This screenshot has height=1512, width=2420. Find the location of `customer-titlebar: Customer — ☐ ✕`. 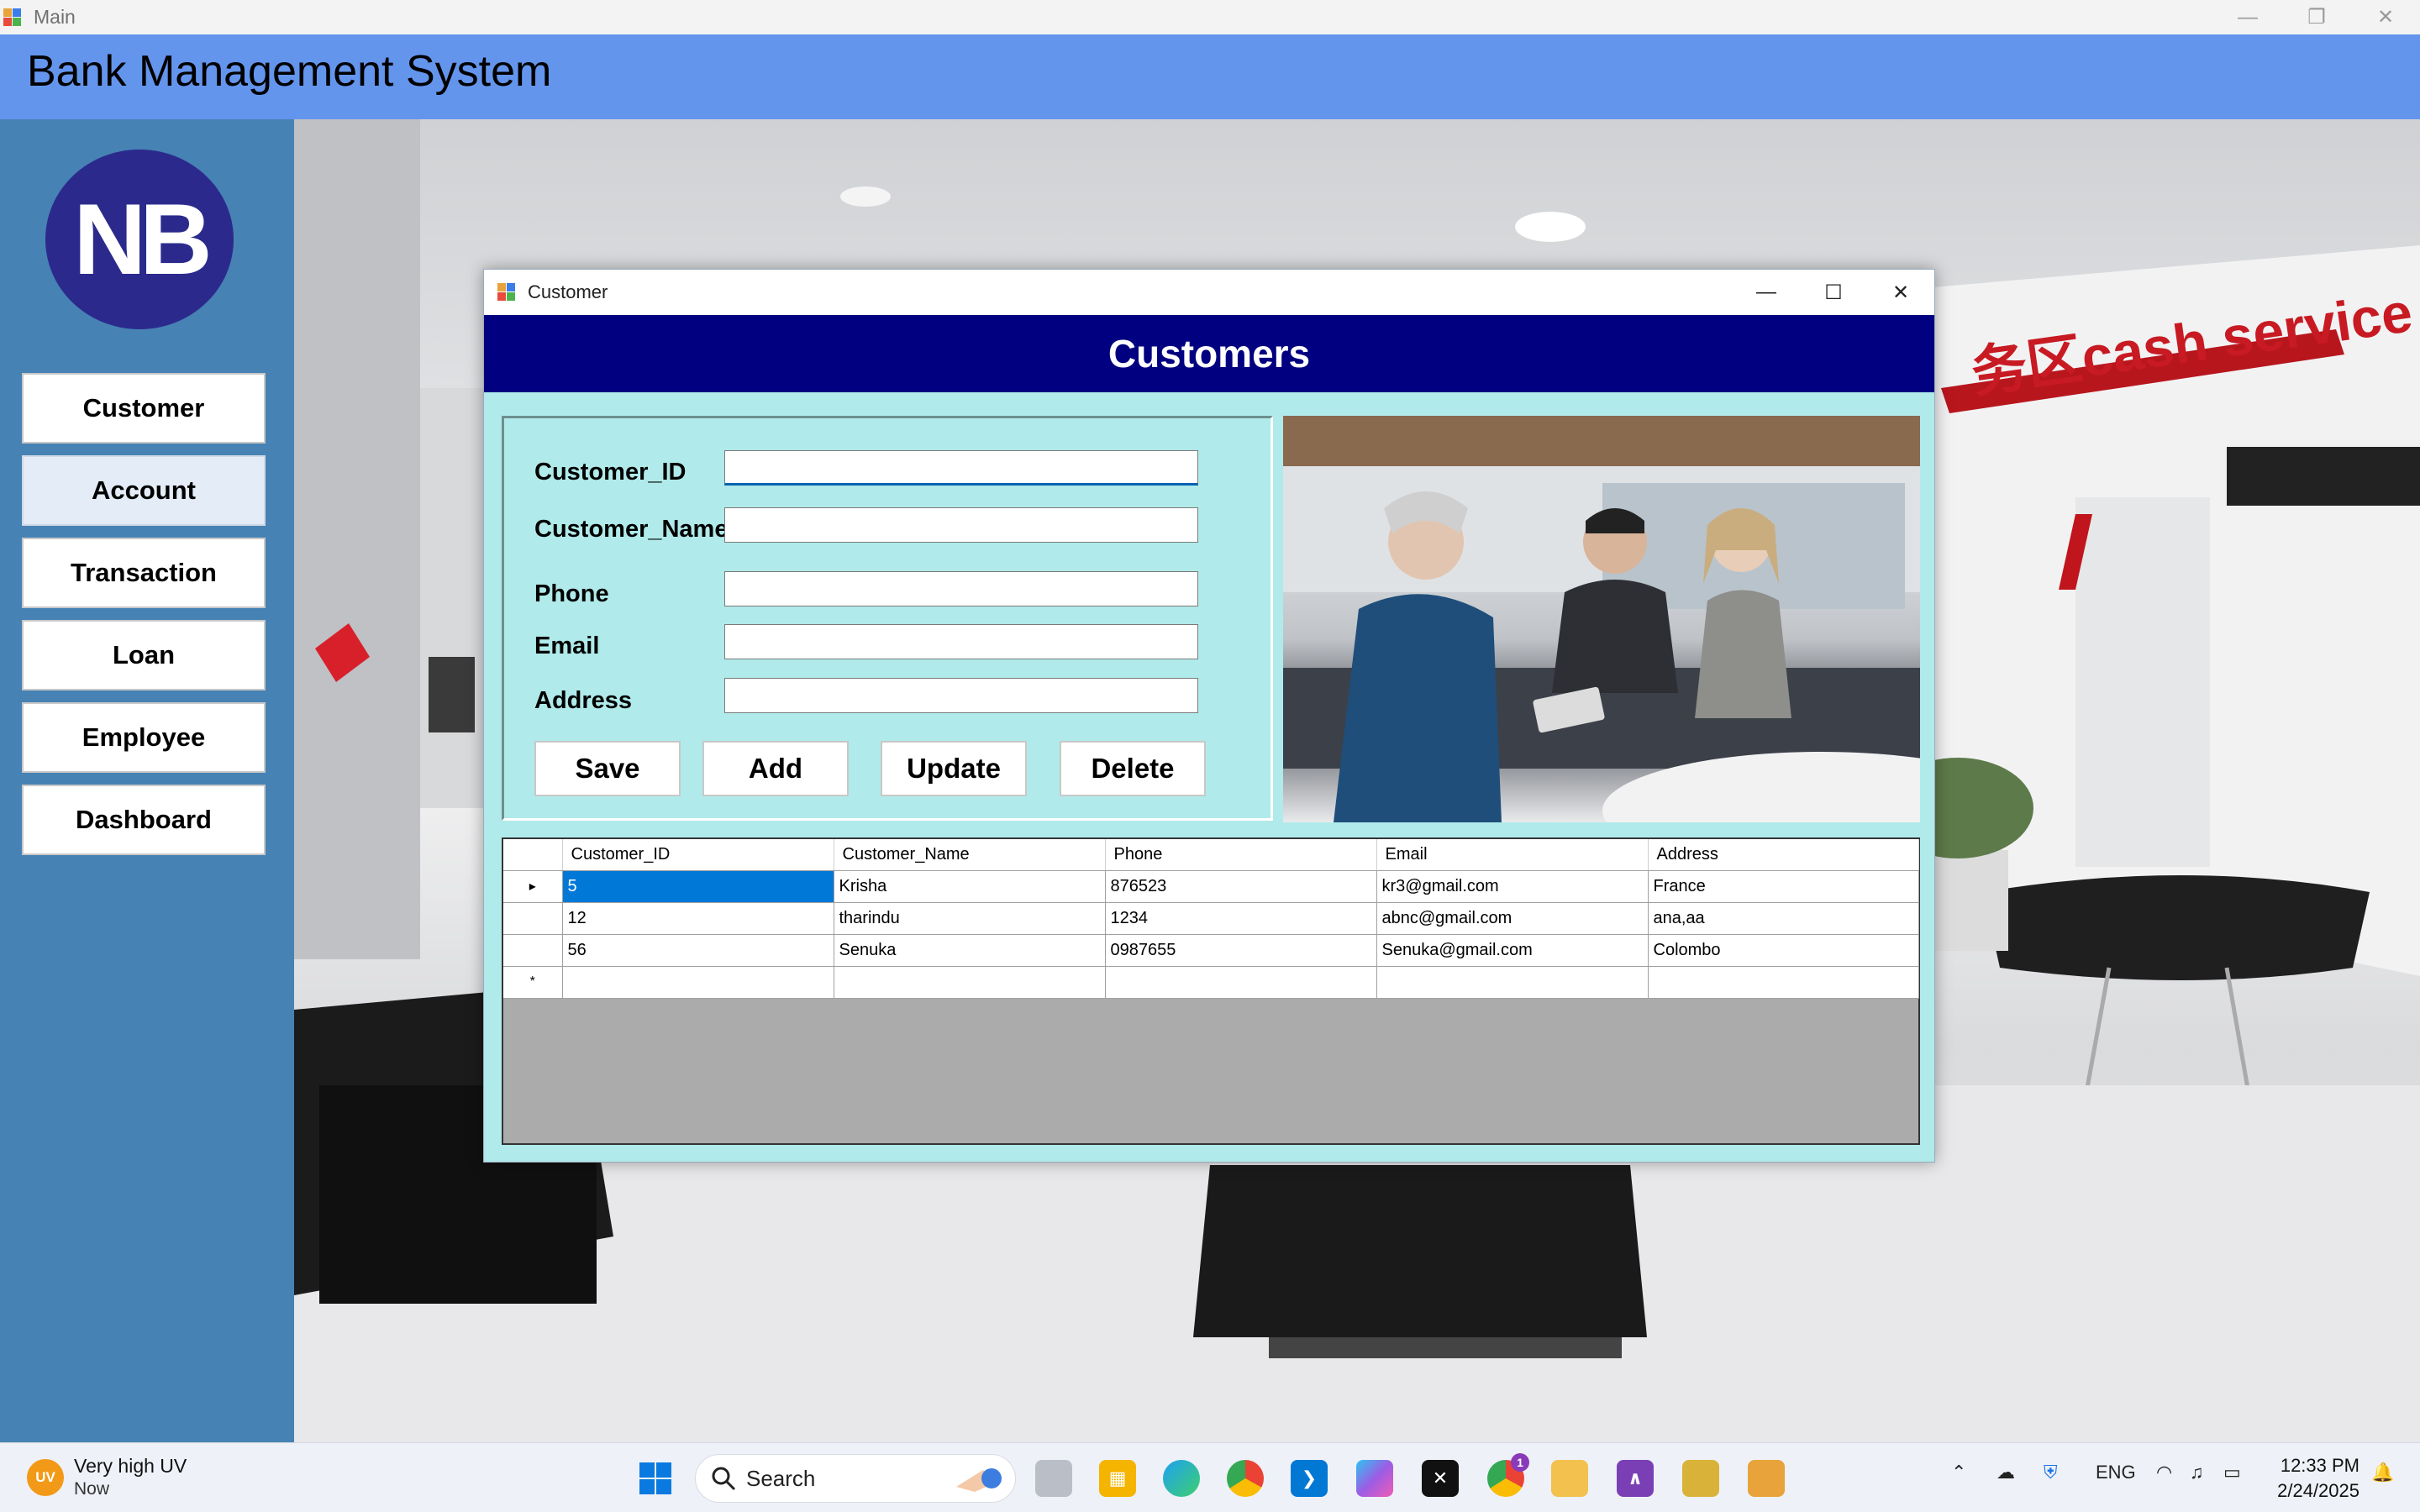

customer-titlebar: Customer — ☐ ✕ is located at coordinates (1209, 292).